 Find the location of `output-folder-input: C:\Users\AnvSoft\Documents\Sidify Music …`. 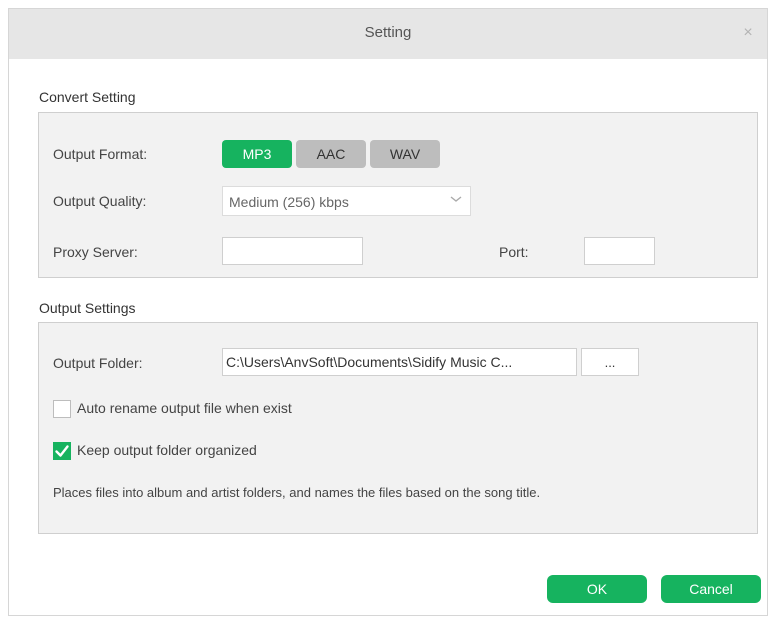

output-folder-input: C:\Users\AnvSoft\Documents\Sidify Music … is located at coordinates (399, 362).